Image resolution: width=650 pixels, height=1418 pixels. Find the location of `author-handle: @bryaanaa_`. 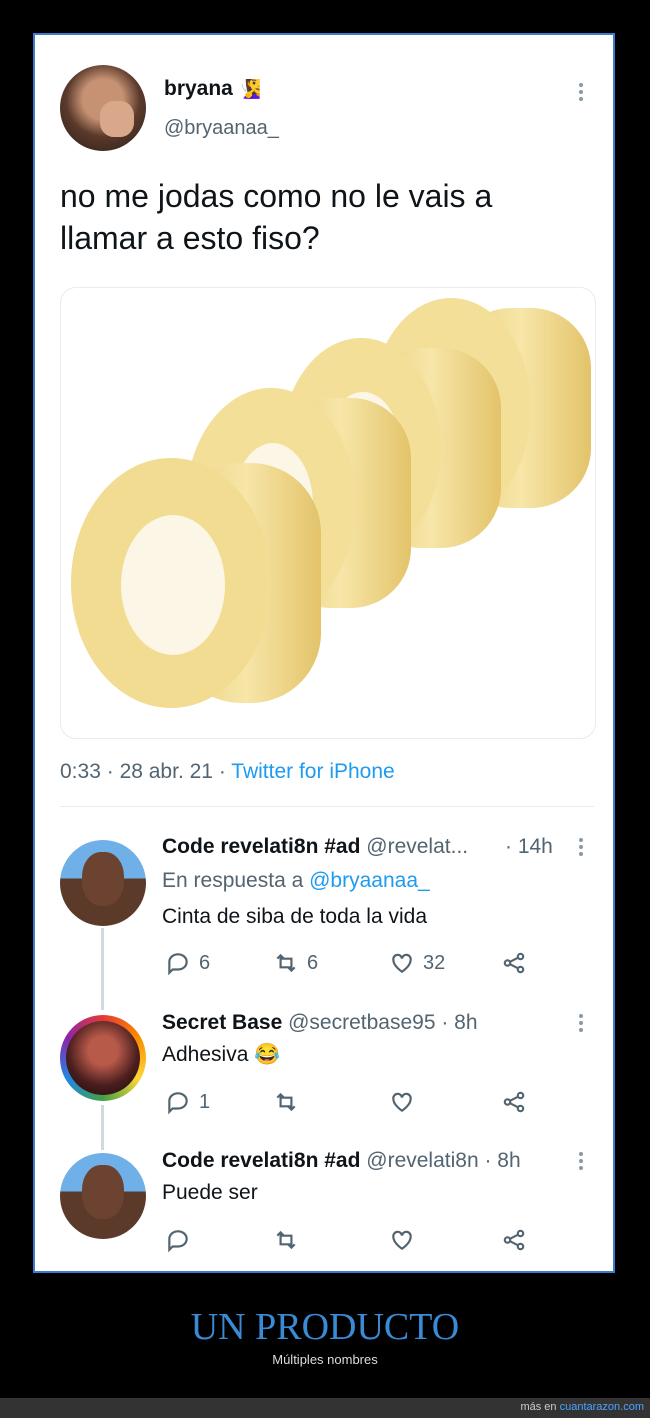

author-handle: @bryaanaa_ is located at coordinates (221, 128).